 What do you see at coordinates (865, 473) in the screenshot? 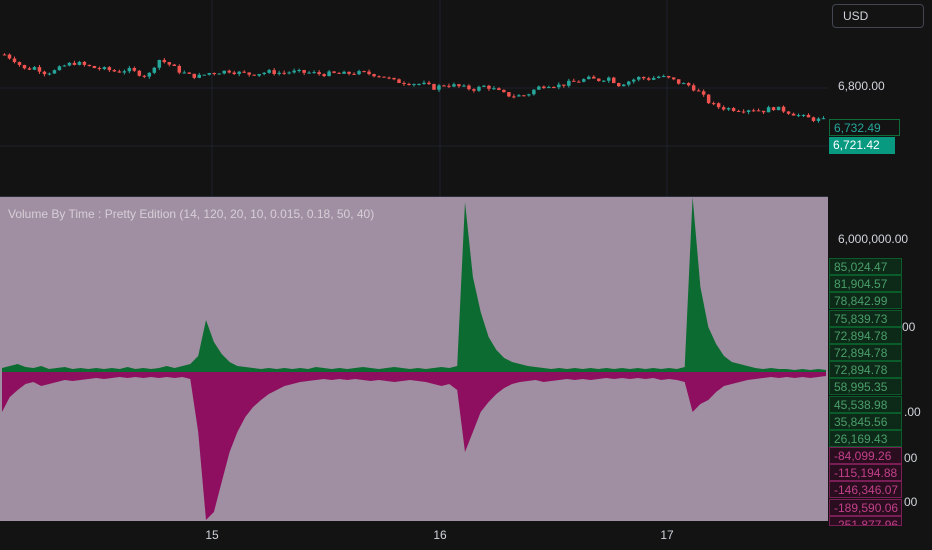
I see `sell-volume-tag: -115,194.88` at bounding box center [865, 473].